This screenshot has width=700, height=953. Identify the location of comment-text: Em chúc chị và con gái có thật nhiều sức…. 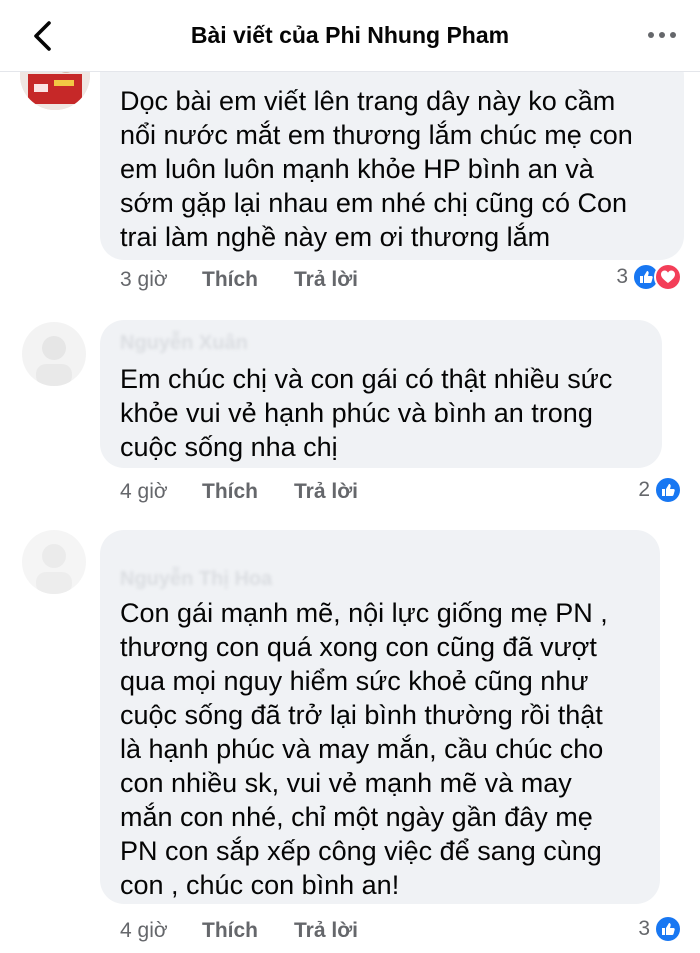
(366, 413).